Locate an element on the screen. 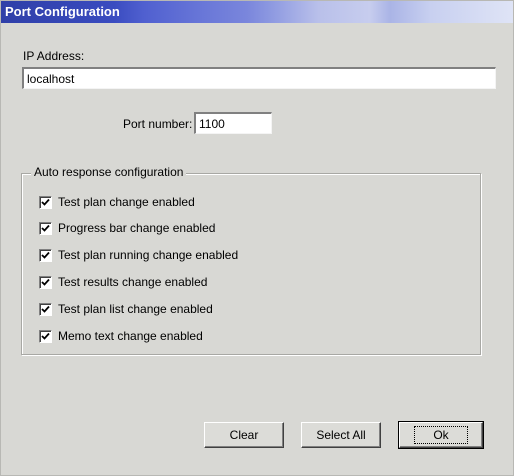 The width and height of the screenshot is (514, 476). checkbox-label: Progress bar change enabled is located at coordinates (137, 228).